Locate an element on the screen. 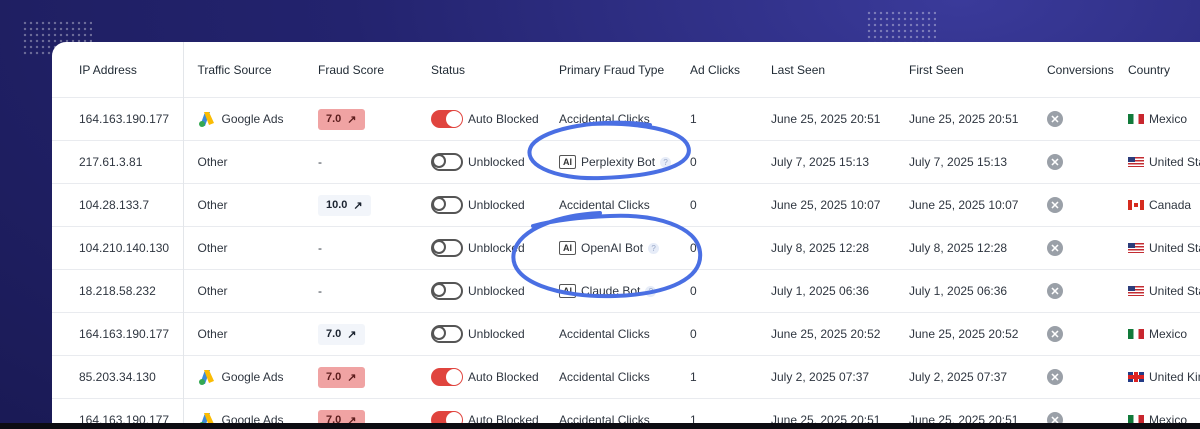  status-label: Auto Blocked is located at coordinates (503, 377).